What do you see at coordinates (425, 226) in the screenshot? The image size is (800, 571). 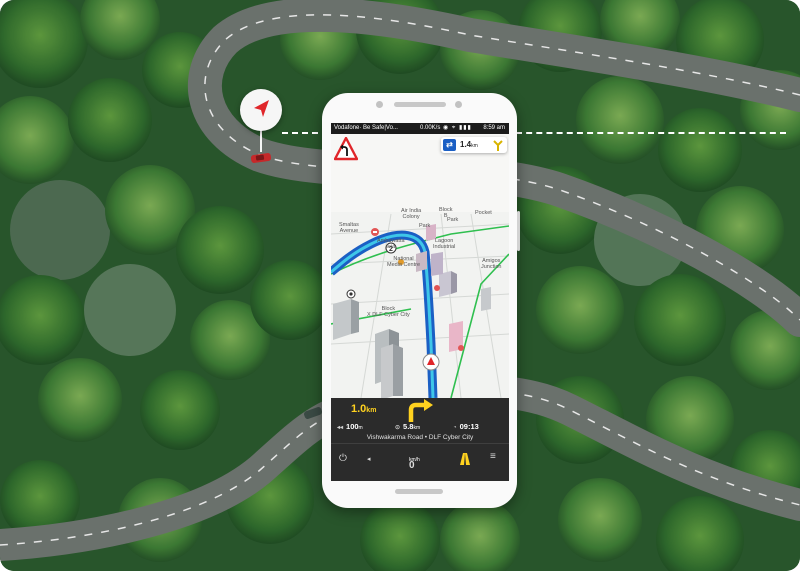 I see `map-label-park-1: Park` at bounding box center [425, 226].